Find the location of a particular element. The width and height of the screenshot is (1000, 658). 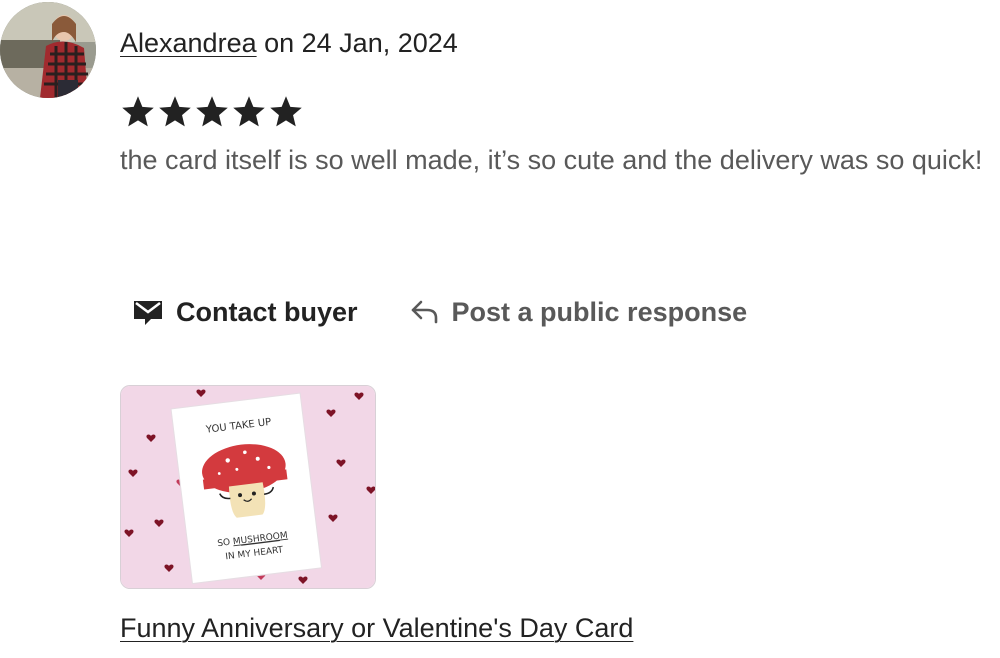

avatar-photo is located at coordinates (48, 50).